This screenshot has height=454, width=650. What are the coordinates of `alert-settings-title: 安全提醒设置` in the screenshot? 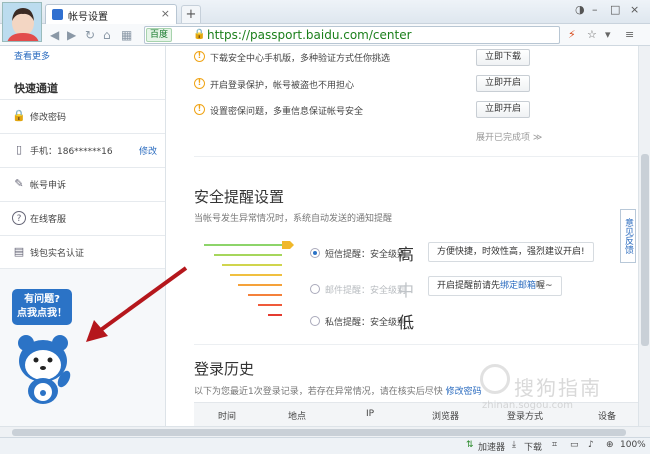 It's located at (239, 197).